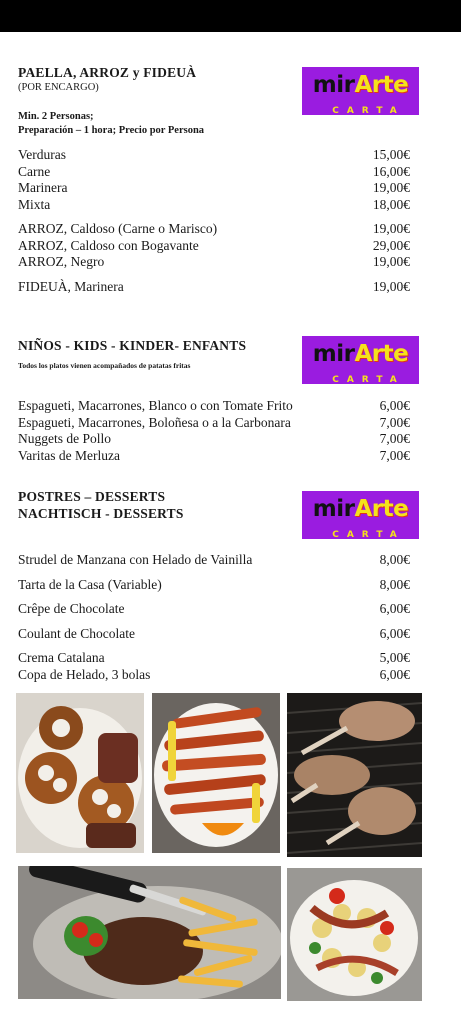  What do you see at coordinates (214, 455) in the screenshot?
I see `menu-item: Varitas de Merluza 7,00€` at bounding box center [214, 455].